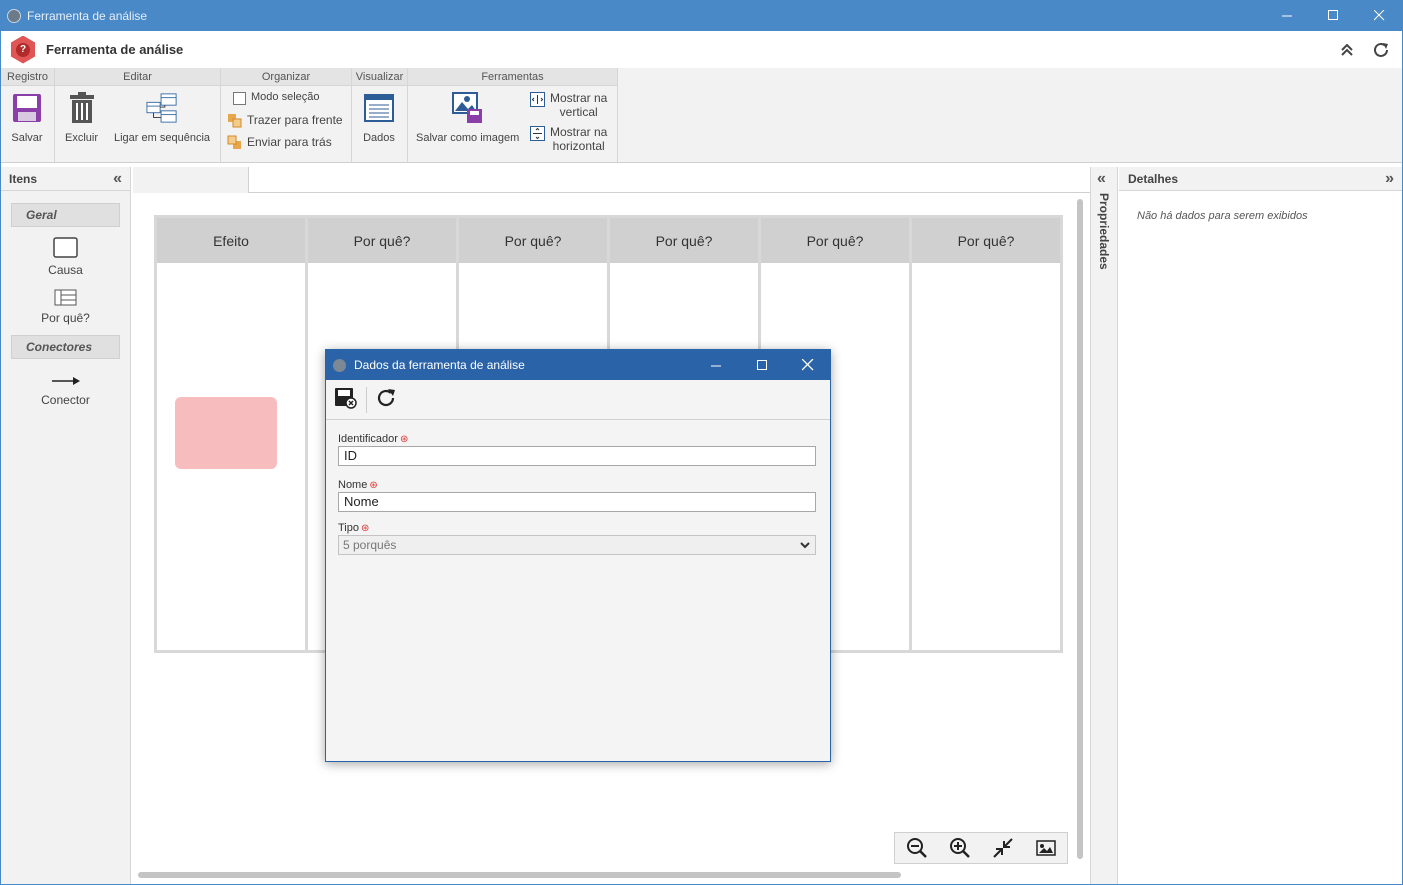 Image resolution: width=1403 pixels, height=885 pixels. What do you see at coordinates (289, 142) in the screenshot?
I see `send-to-back-label: Enviar para trás` at bounding box center [289, 142].